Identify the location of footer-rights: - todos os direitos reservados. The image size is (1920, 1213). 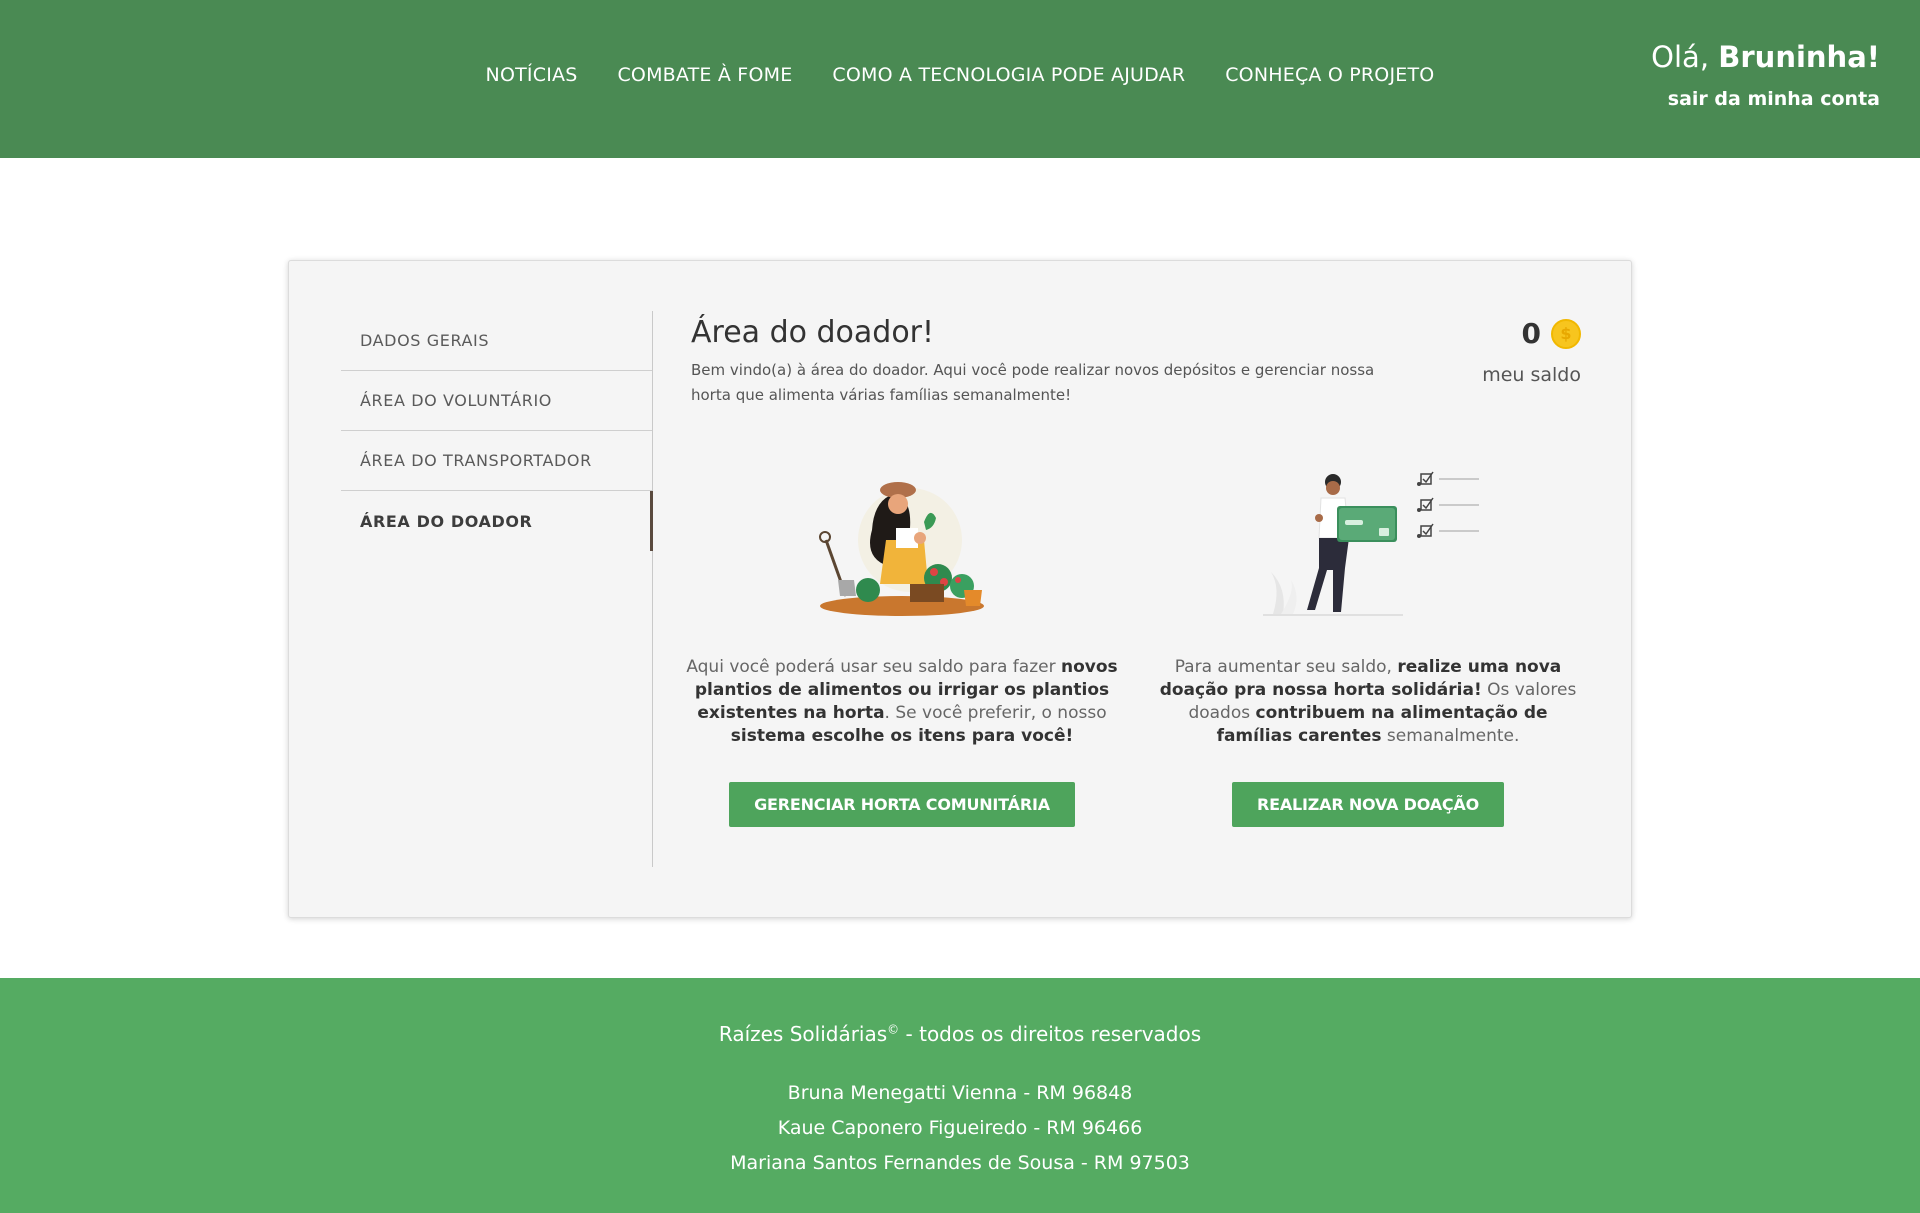
(1050, 1034).